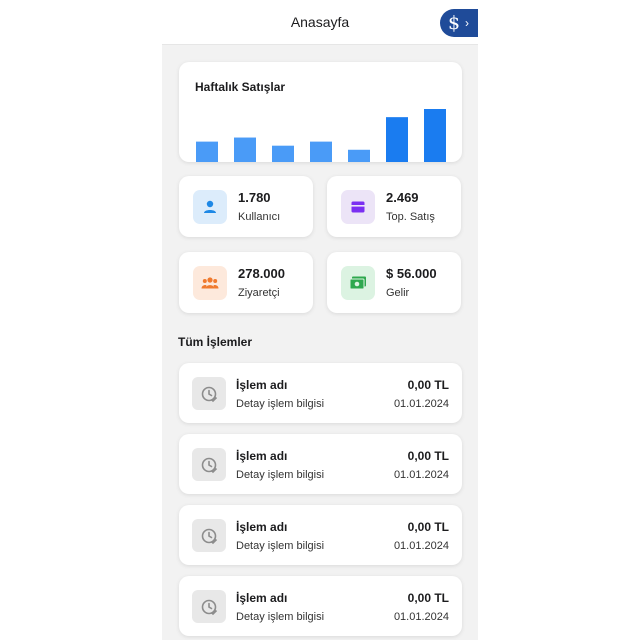 This screenshot has width=640, height=640. I want to click on group-icon, so click(210, 283).